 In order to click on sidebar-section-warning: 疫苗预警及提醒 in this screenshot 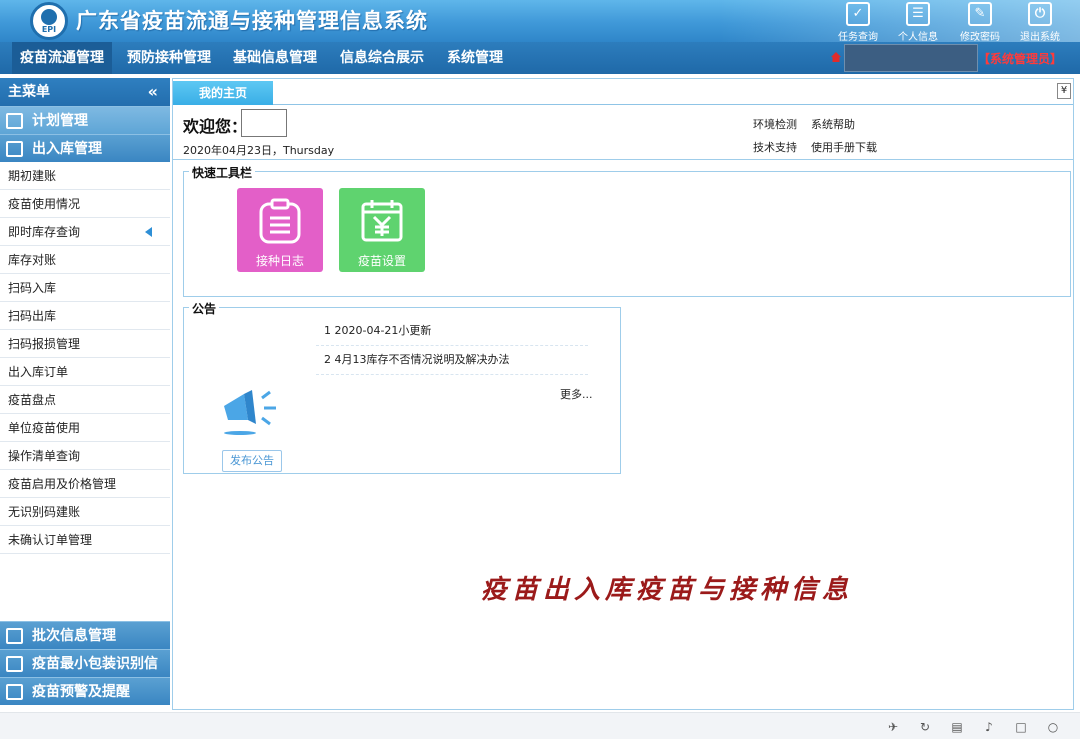, I will do `click(85, 691)`.